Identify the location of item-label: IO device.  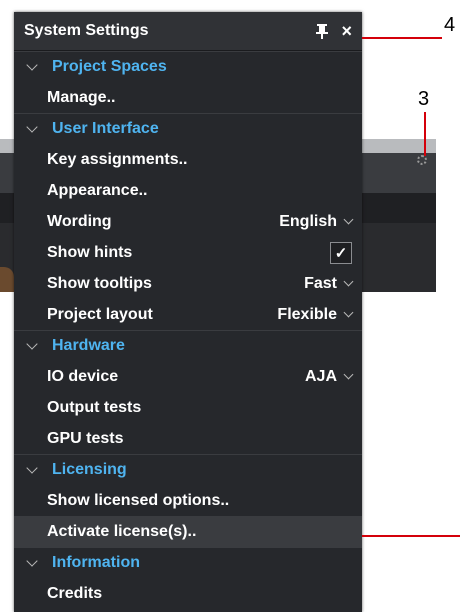
(83, 376).